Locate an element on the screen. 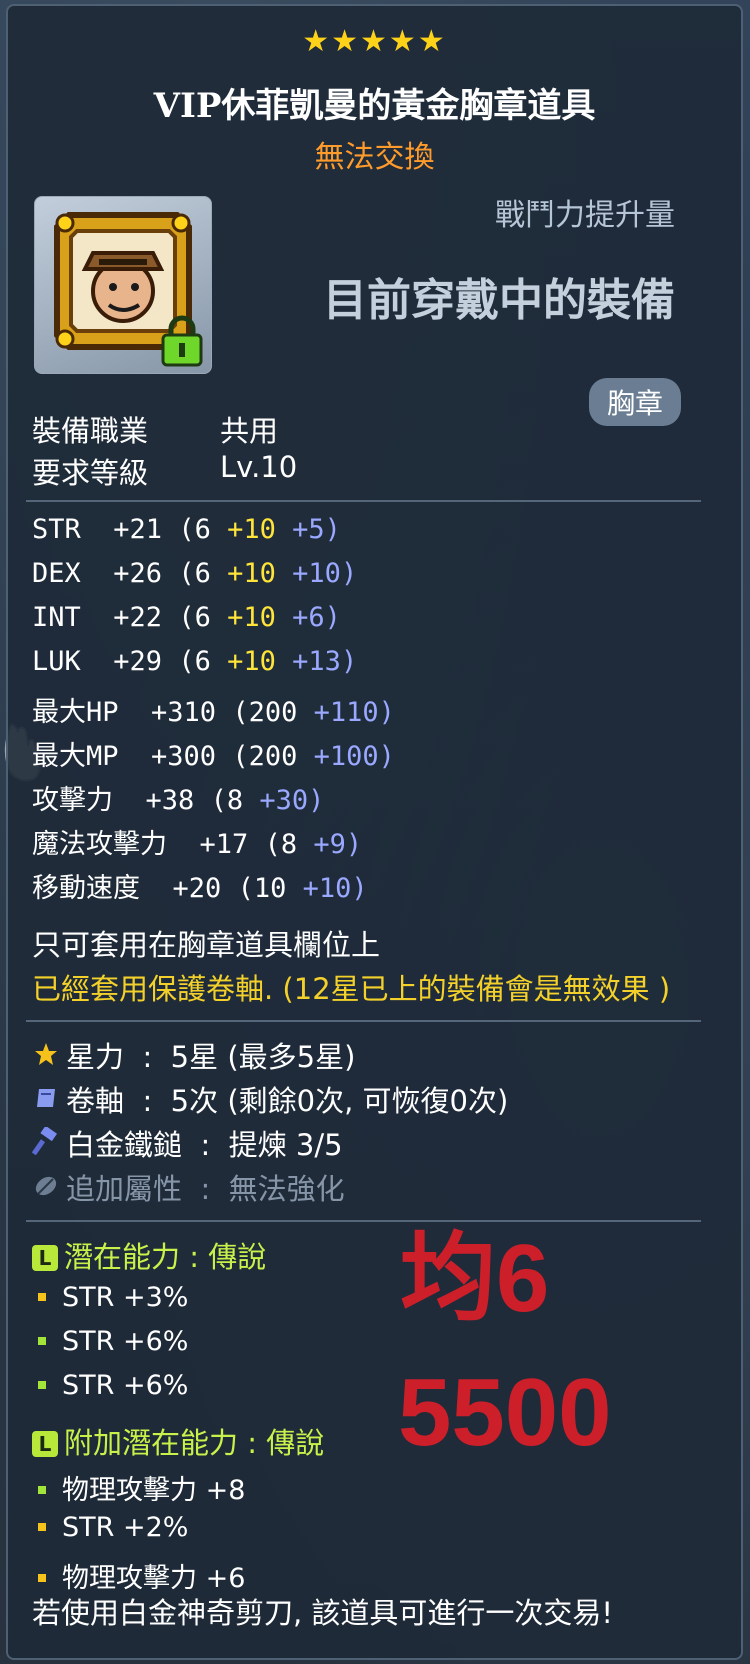  requirement-value: 共用 is located at coordinates (249, 431).